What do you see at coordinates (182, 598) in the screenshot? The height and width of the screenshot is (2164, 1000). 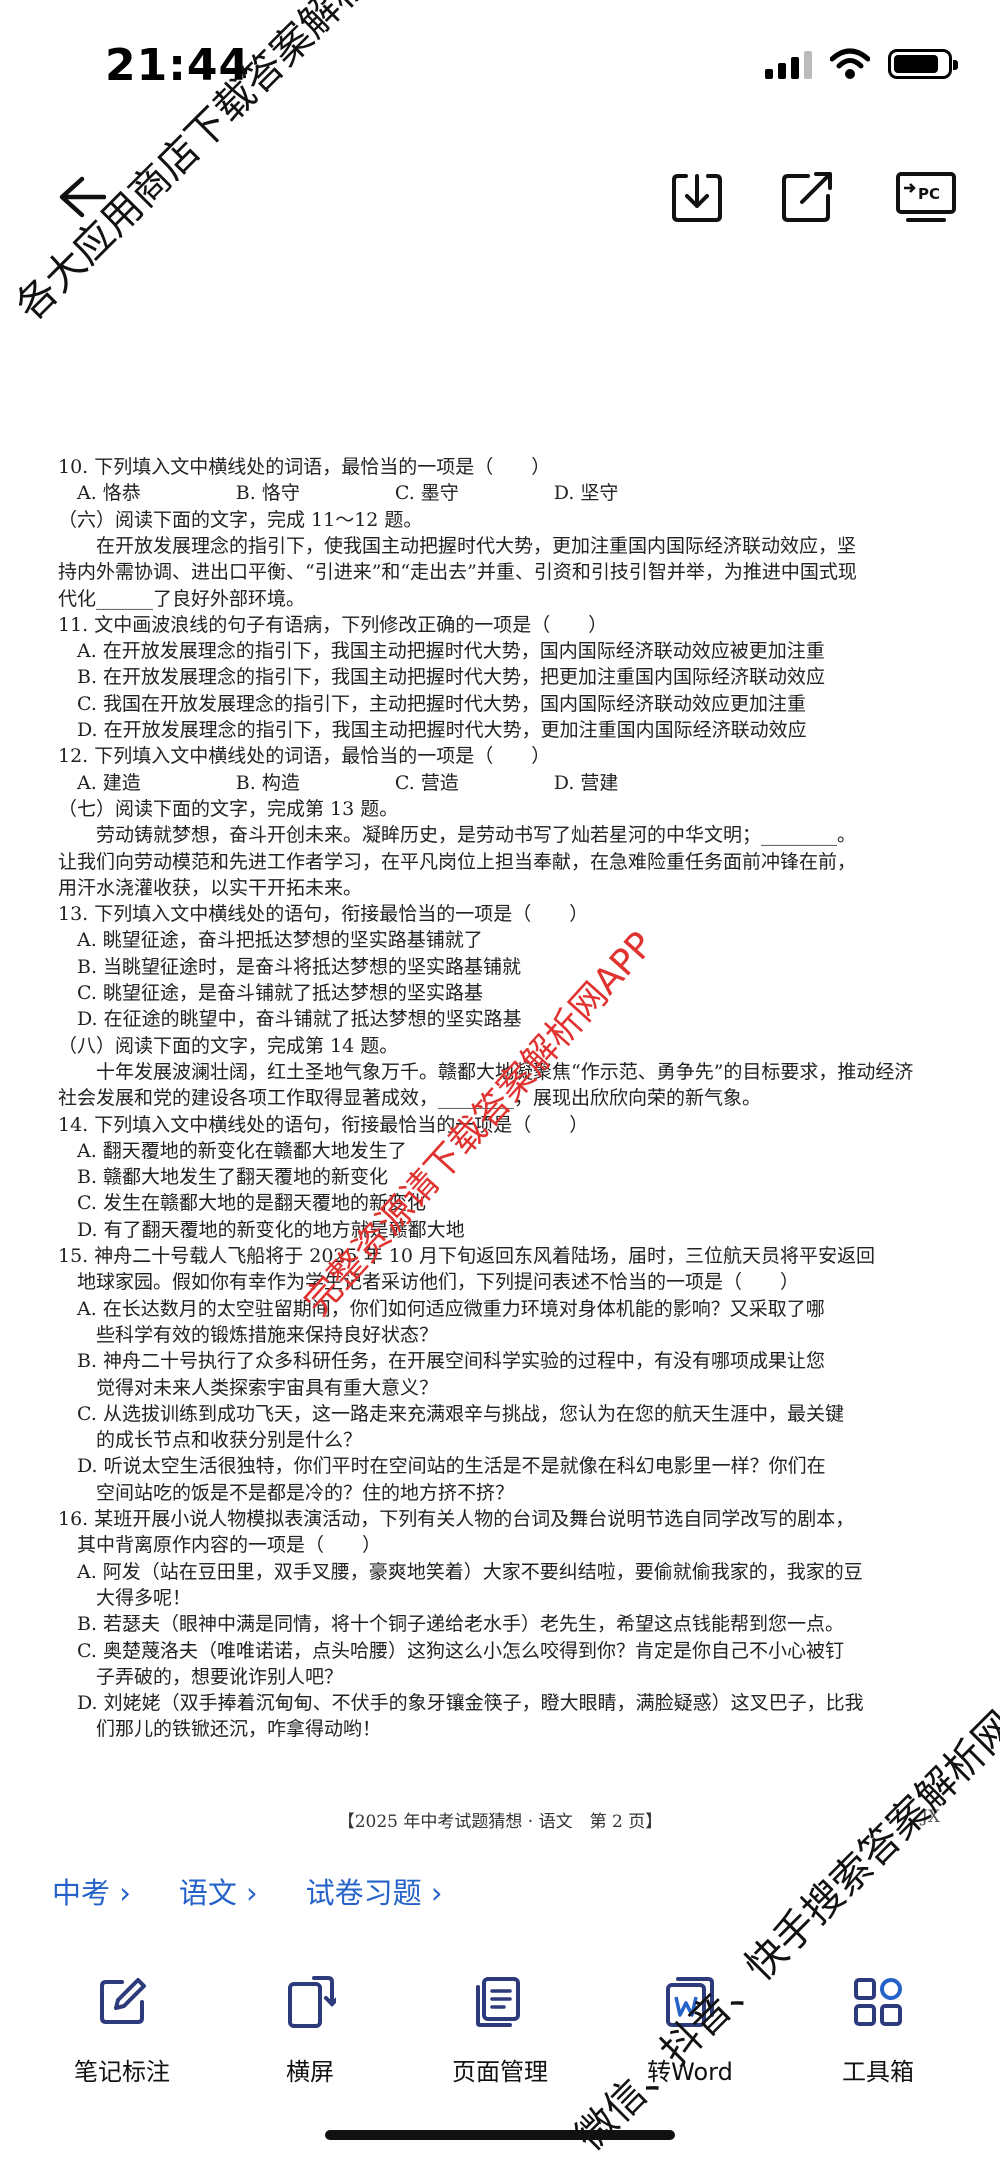 I see `document-line: 代化______了良好外部环境。` at bounding box center [182, 598].